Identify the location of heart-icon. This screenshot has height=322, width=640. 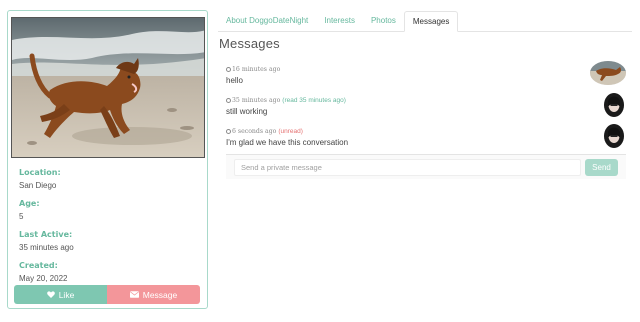
(50, 294).